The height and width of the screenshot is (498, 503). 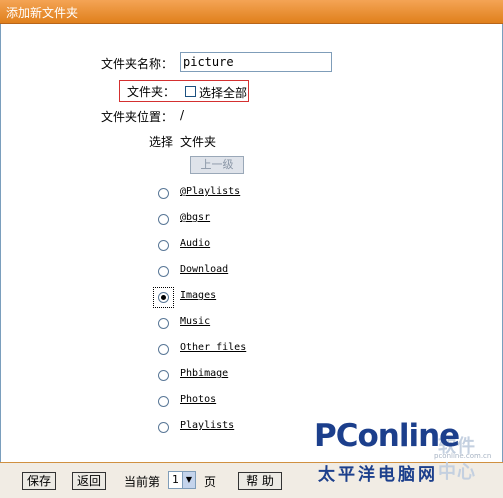 What do you see at coordinates (463, 456) in the screenshot?
I see `logo-domain-text: pconline.com.cn` at bounding box center [463, 456].